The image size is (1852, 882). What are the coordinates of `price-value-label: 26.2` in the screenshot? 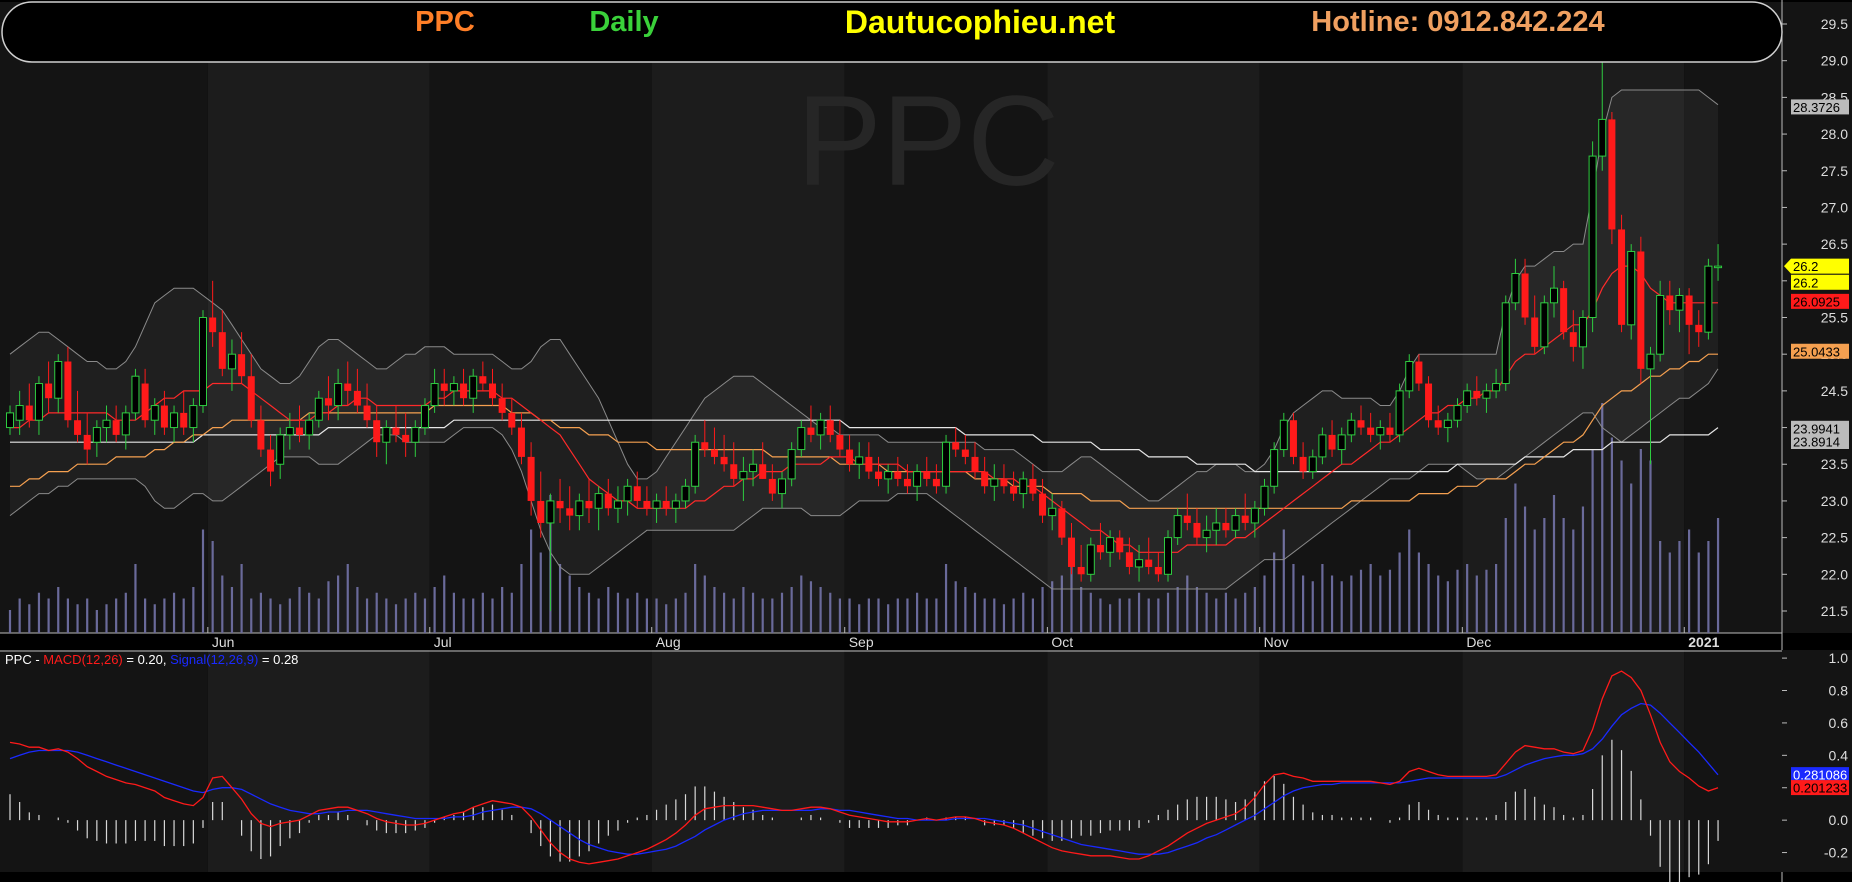 It's located at (1816, 266).